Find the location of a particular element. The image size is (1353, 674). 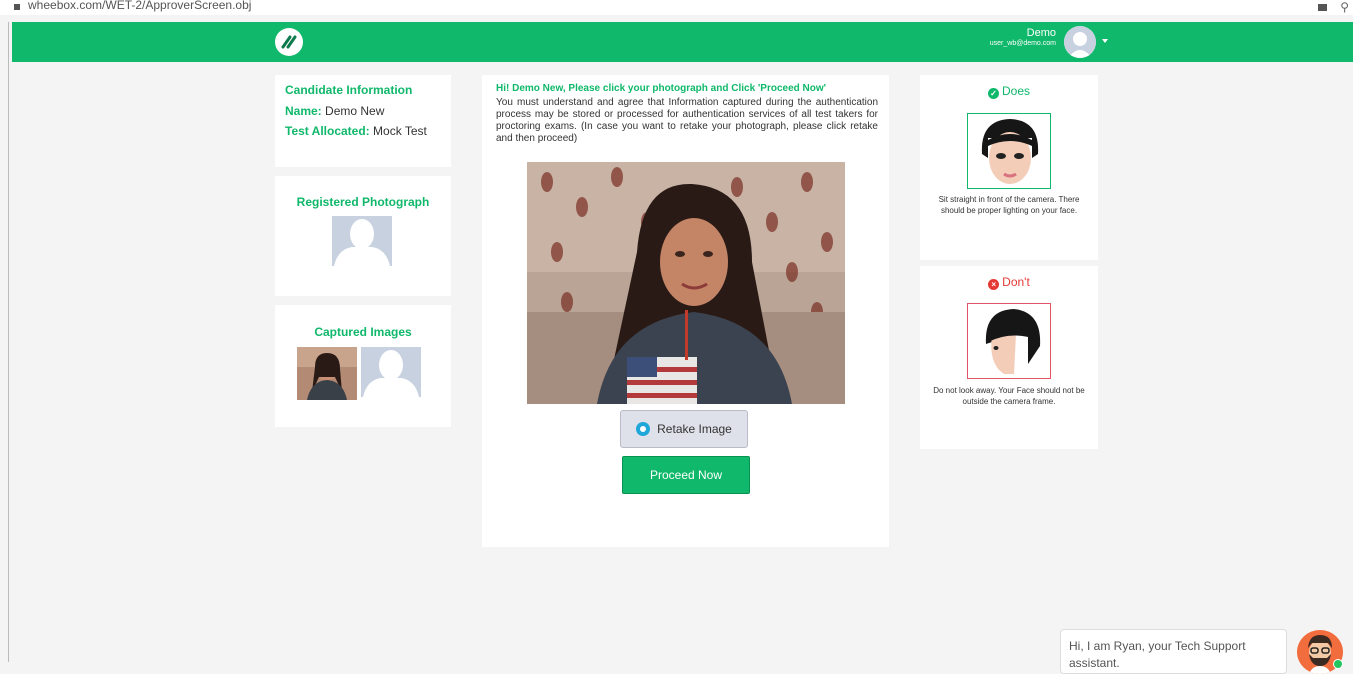

top-header: Demo user_wb@demo.com is located at coordinates (682, 42).